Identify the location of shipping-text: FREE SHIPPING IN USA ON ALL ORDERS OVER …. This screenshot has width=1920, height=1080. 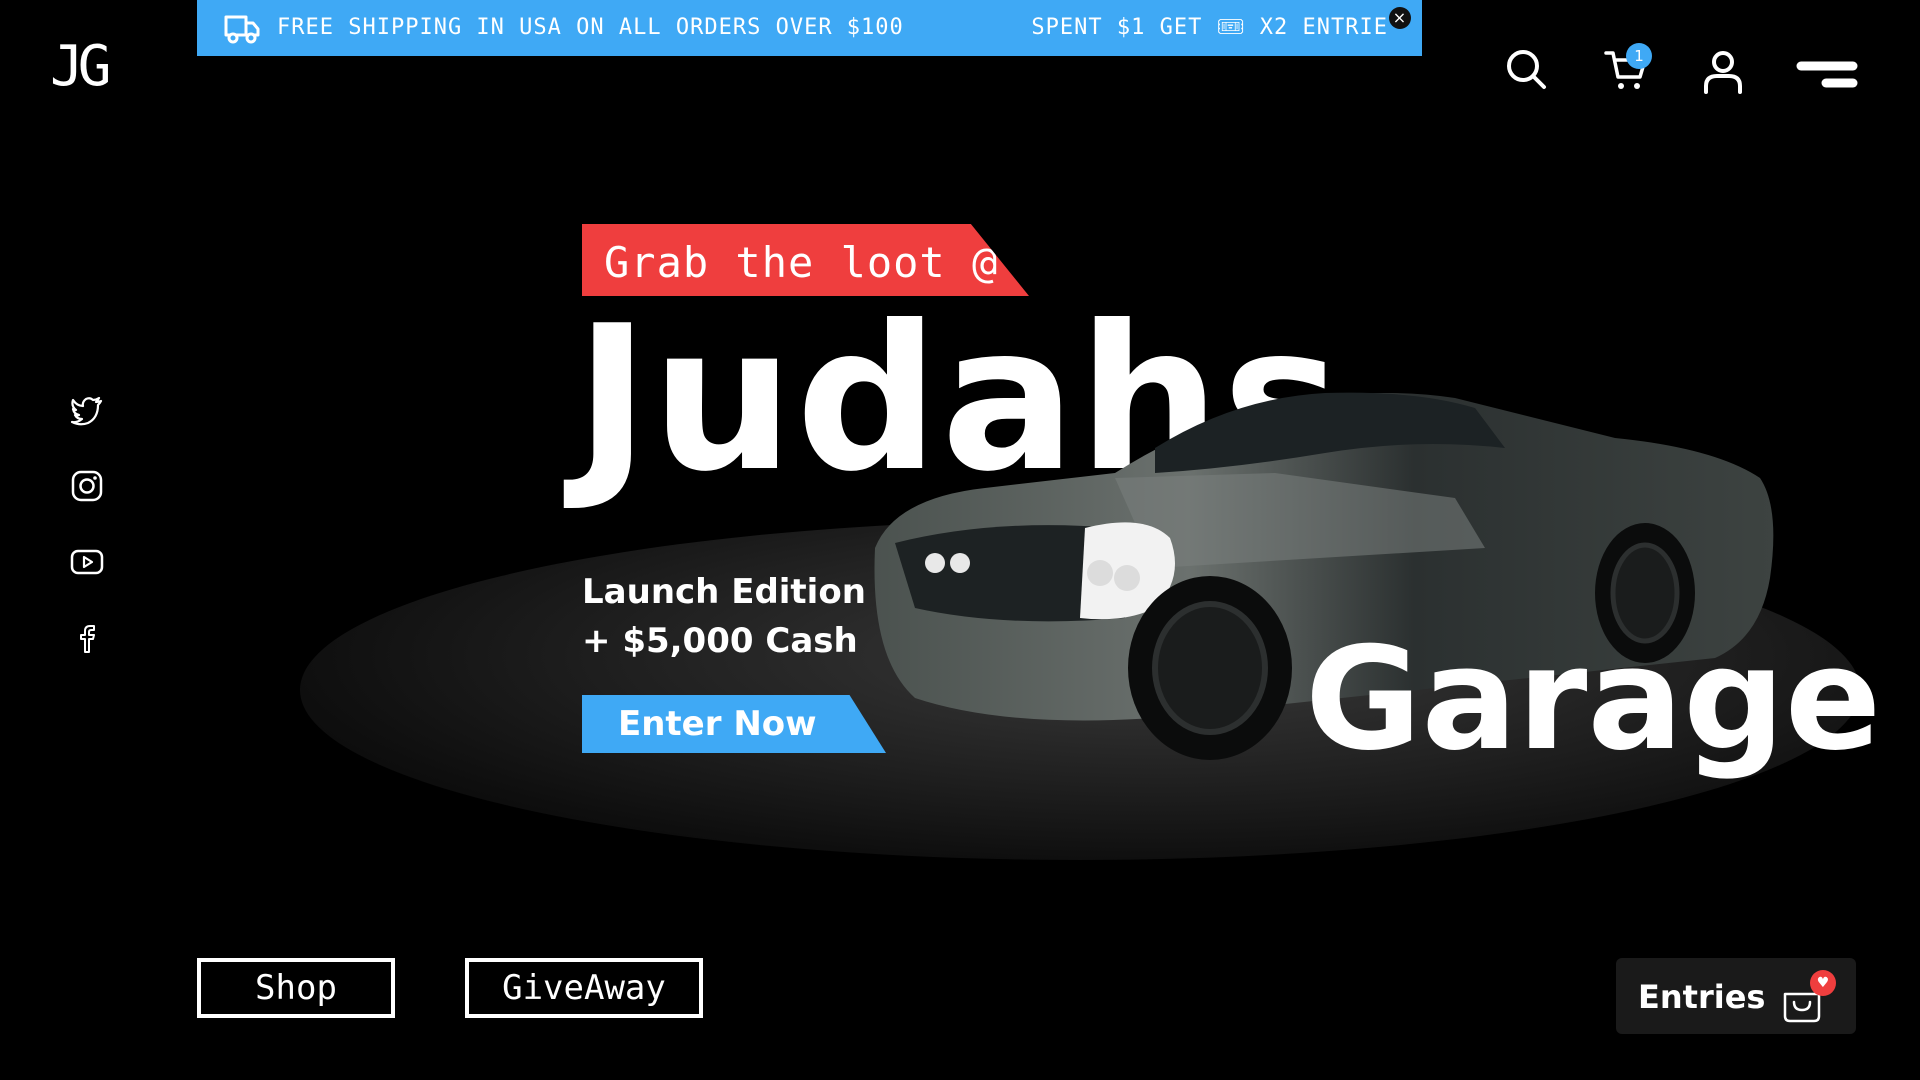
(590, 27).